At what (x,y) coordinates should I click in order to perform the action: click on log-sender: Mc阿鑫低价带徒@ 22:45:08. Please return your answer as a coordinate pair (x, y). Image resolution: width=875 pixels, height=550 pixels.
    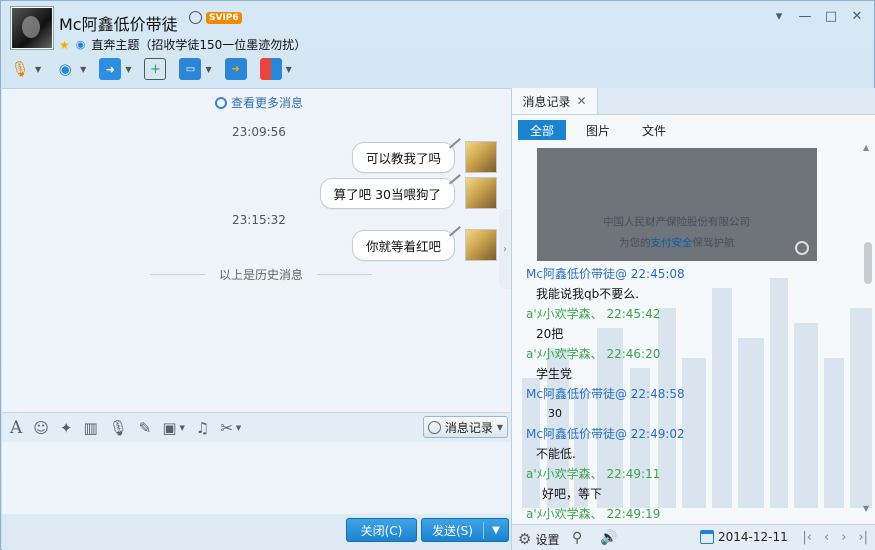
    Looking at the image, I should click on (605, 274).